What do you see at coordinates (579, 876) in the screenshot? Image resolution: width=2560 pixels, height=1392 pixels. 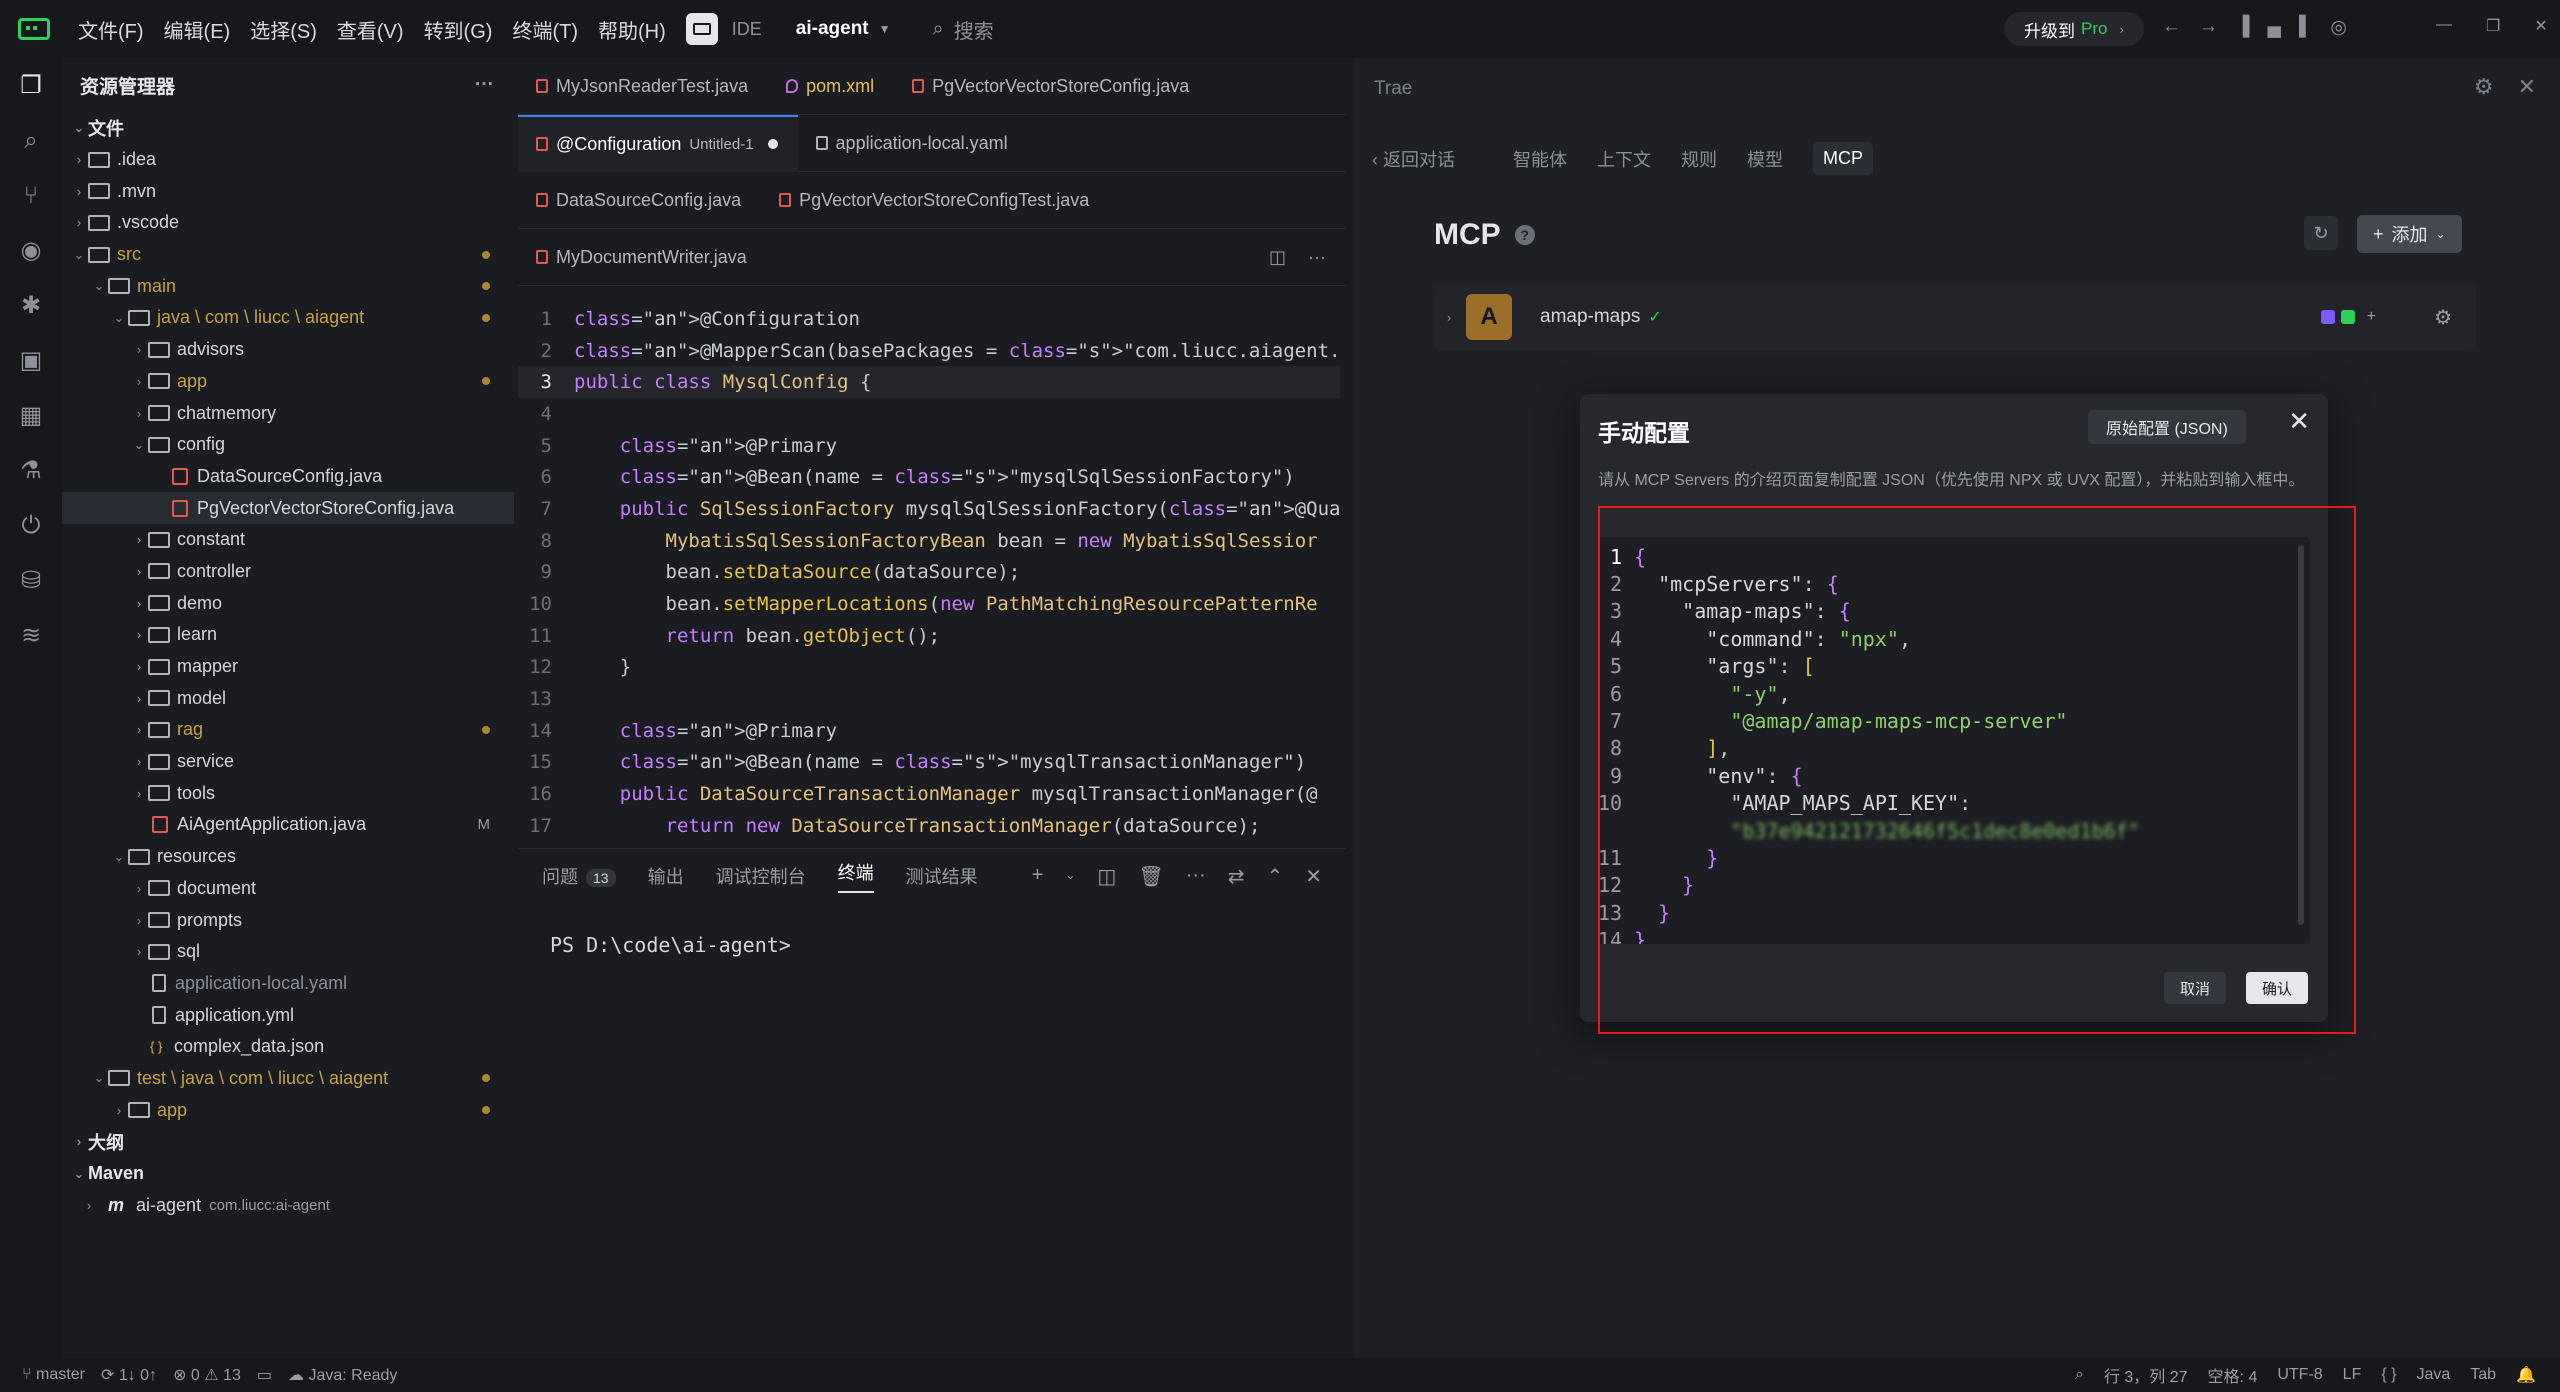 I see `tab-problems: 问题 13` at bounding box center [579, 876].